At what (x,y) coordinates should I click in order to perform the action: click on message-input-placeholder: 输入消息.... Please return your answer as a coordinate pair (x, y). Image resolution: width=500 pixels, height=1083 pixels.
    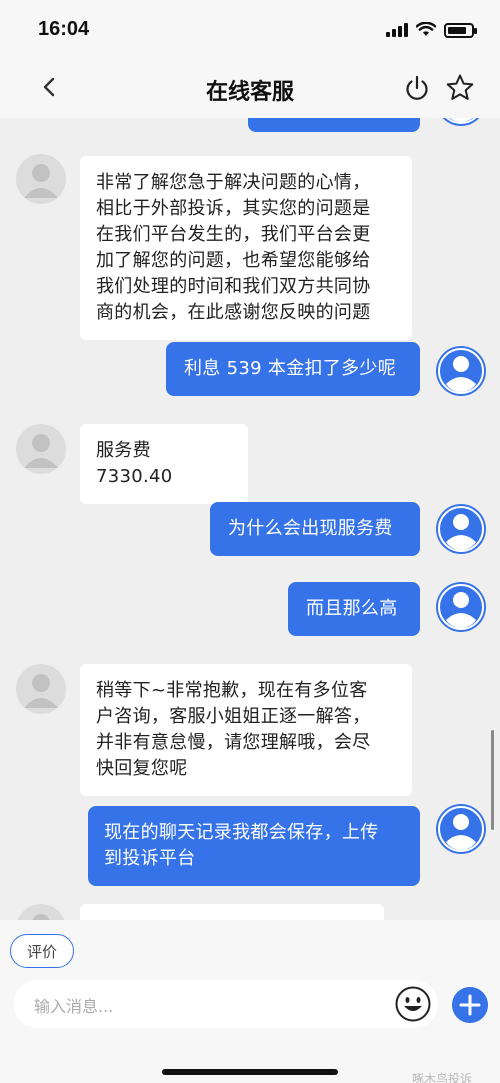
    Looking at the image, I should click on (74, 1006).